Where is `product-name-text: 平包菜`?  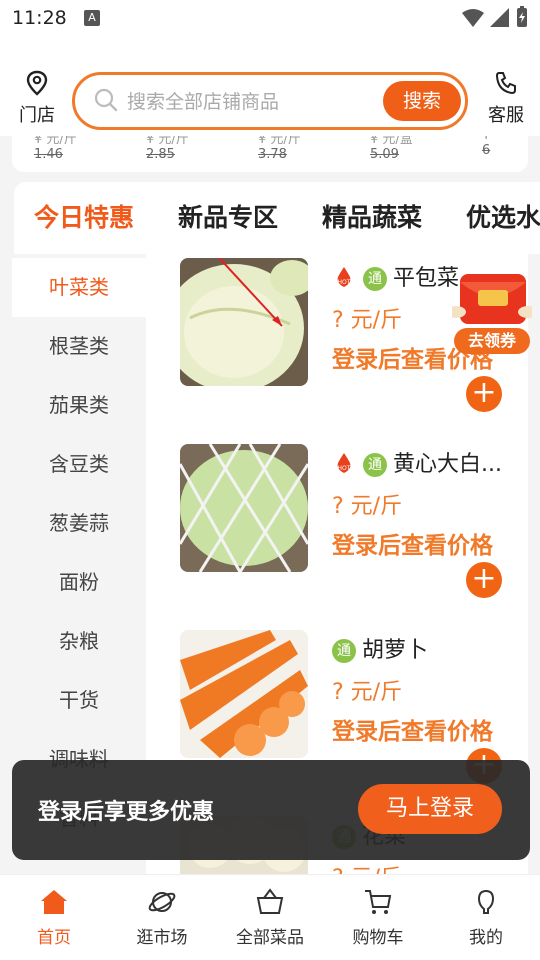
product-name-text: 平包菜 is located at coordinates (426, 278).